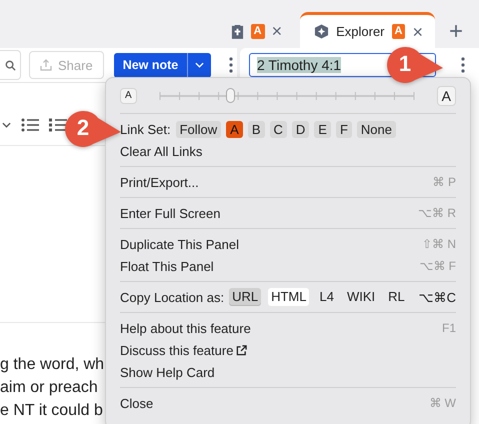 The image size is (479, 424). Describe the element at coordinates (396, 297) in the screenshot. I see `copy-format-option: RL` at that location.